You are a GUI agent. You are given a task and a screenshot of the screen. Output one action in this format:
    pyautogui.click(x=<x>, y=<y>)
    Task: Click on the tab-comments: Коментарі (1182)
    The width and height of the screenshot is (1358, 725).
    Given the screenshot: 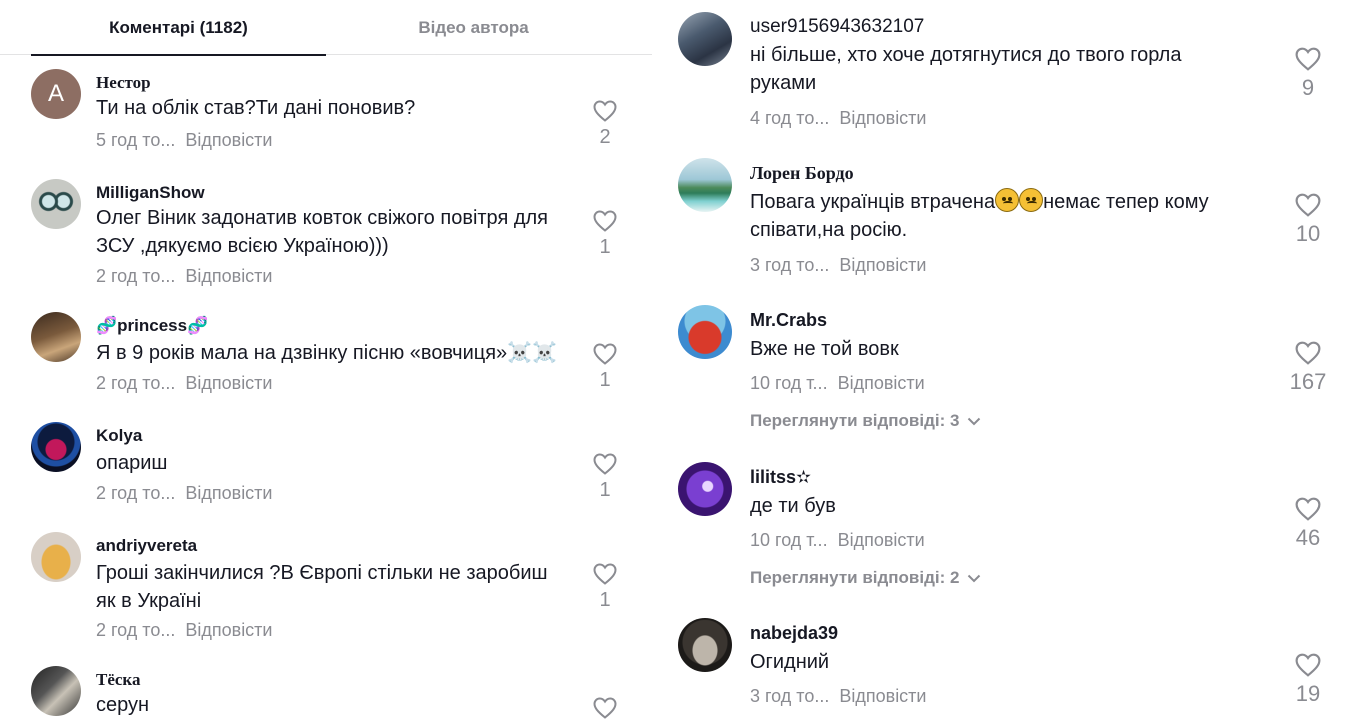 What is the action you would take?
    pyautogui.click(x=178, y=28)
    